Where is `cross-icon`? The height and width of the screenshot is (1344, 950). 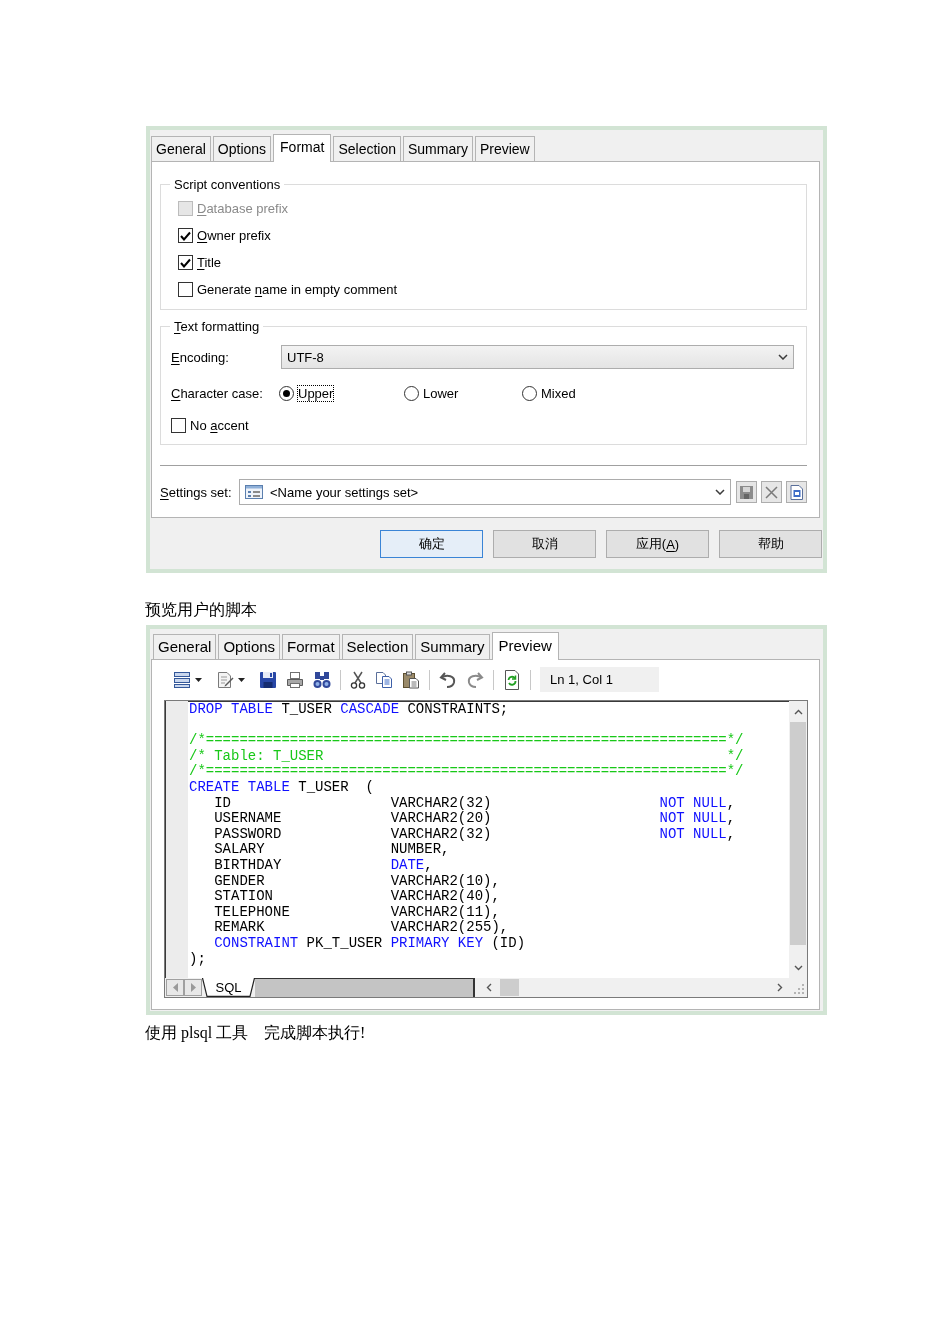 cross-icon is located at coordinates (771, 492).